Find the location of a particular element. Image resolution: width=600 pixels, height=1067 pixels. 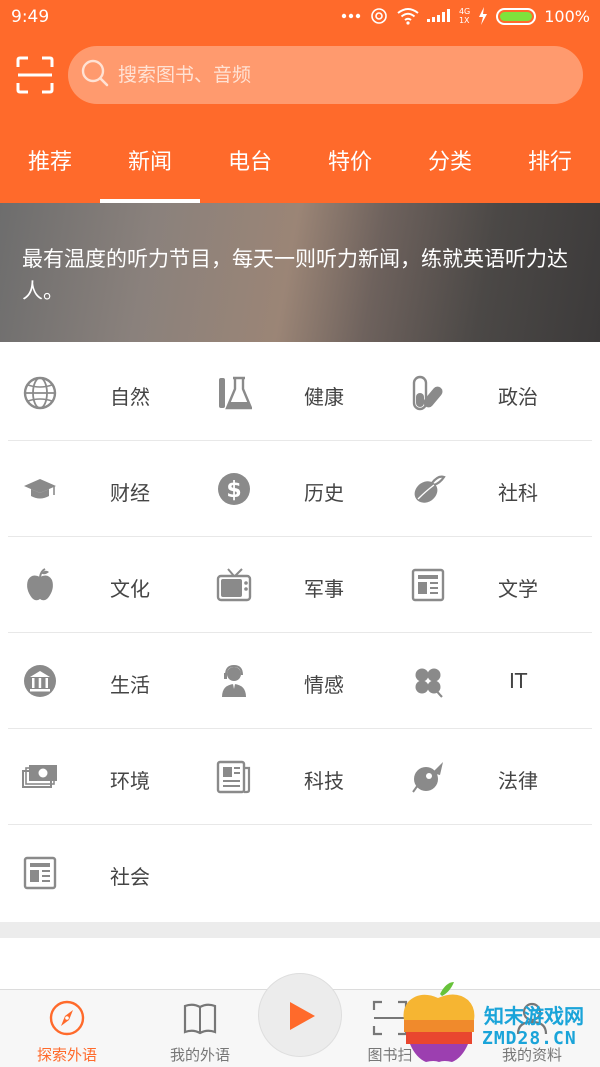

battery-percent: 100% is located at coordinates (567, 16).